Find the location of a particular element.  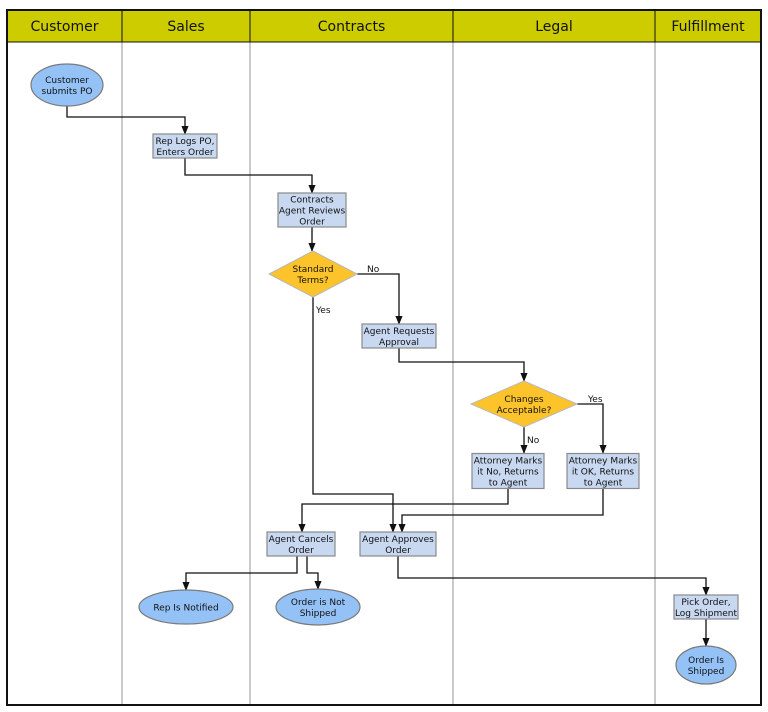

node-changes-acceptable: ChangesAcceptable? is located at coordinates (524, 404).